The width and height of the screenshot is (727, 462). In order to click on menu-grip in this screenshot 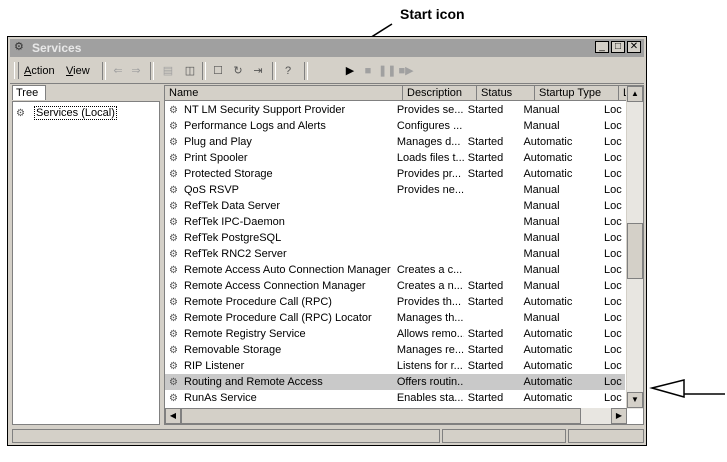, I will do `click(16, 70)`.